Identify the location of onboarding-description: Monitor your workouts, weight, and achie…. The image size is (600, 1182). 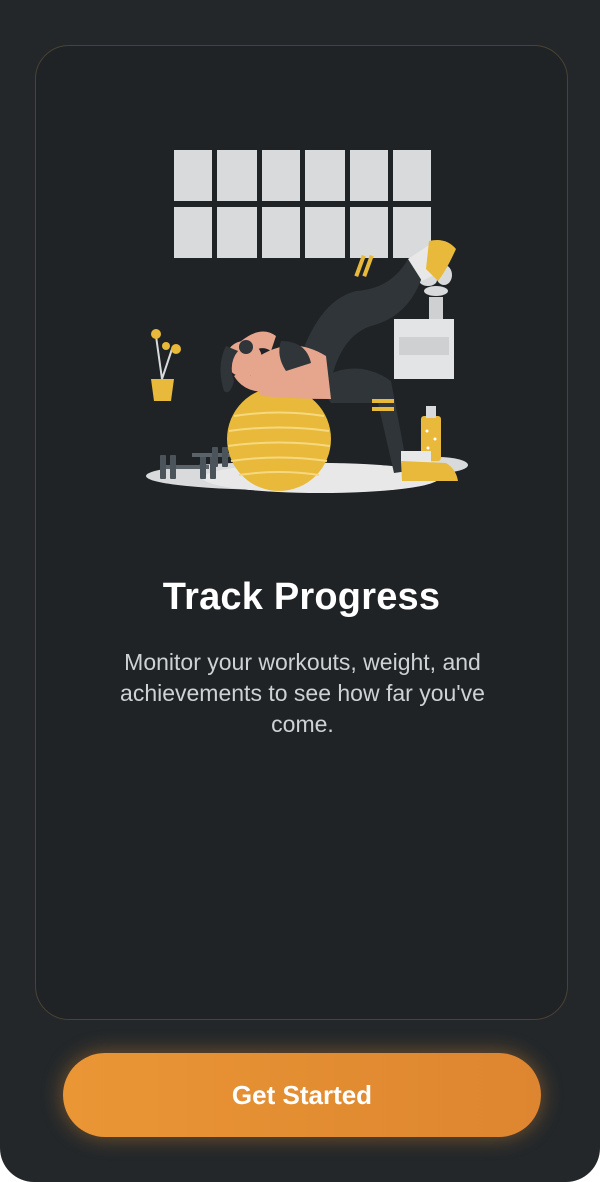
(302, 693).